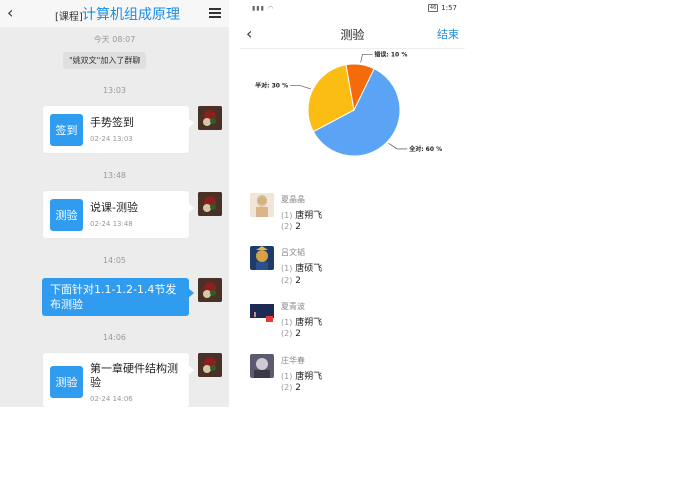 The image size is (700, 501). Describe the element at coordinates (425, 149) in the screenshot. I see `label-correct: 全对: 60 %` at that location.